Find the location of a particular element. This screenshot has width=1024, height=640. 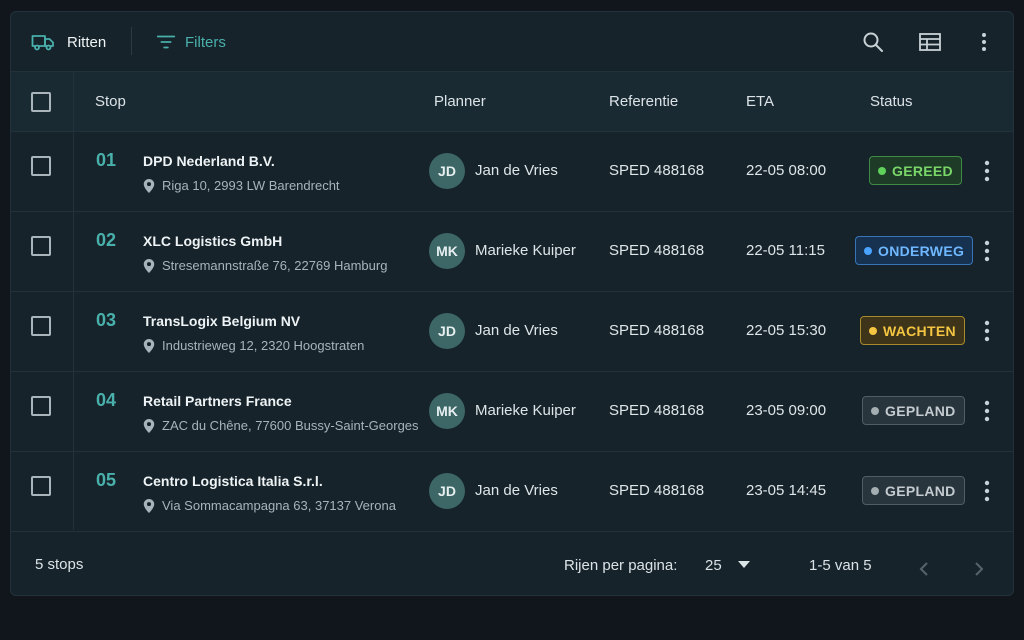

filters-button: Filters is located at coordinates (190, 42).